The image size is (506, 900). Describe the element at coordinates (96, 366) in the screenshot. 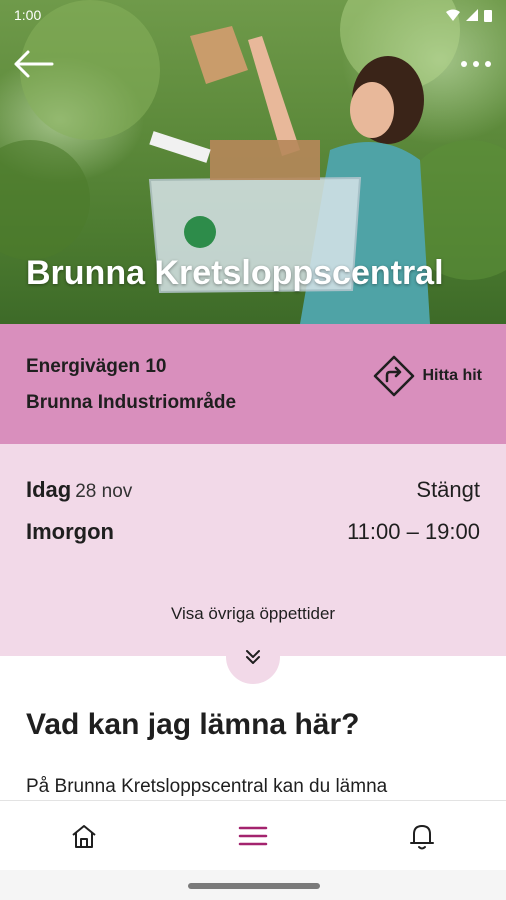

I see `address-street: Energivägen 10` at that location.